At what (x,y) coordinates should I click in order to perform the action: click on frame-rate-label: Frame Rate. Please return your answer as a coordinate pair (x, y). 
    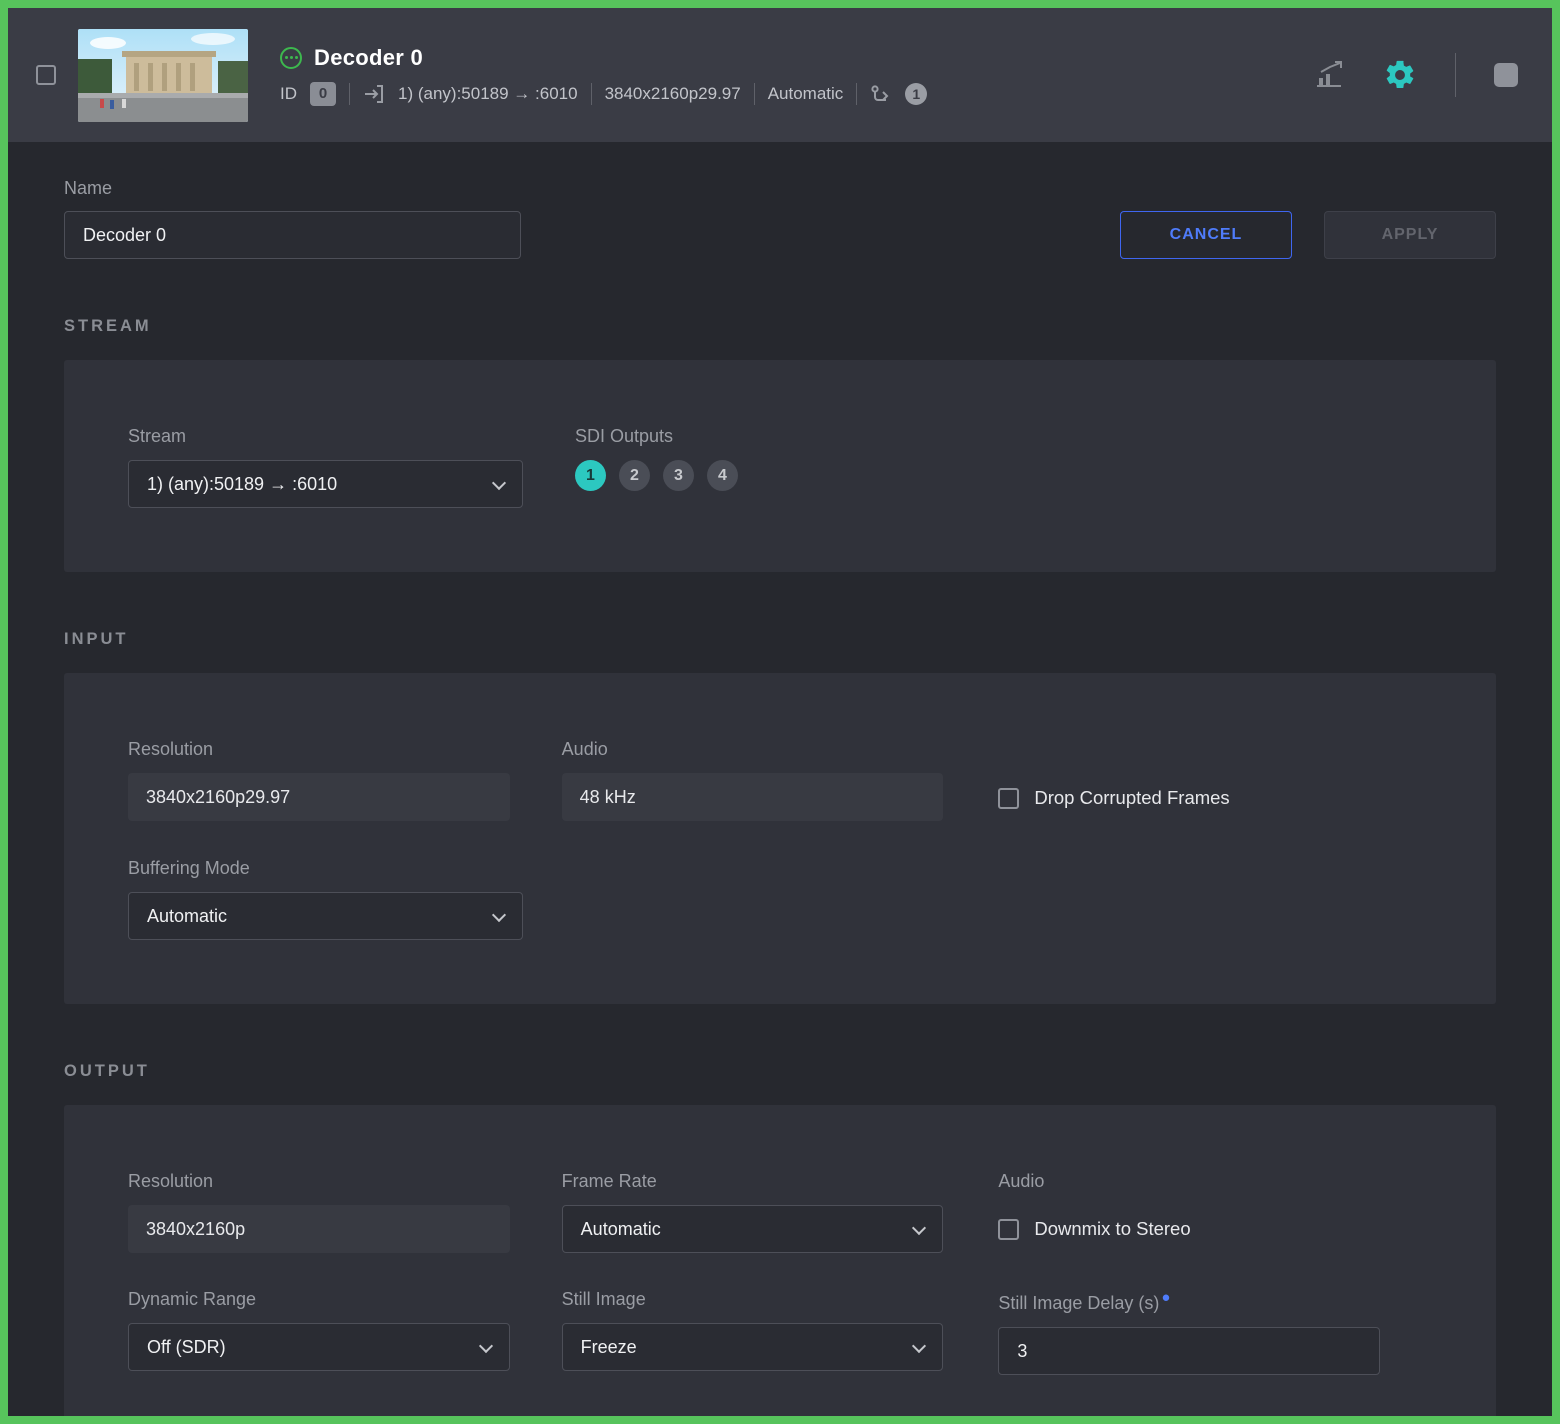
    Looking at the image, I should click on (609, 1181).